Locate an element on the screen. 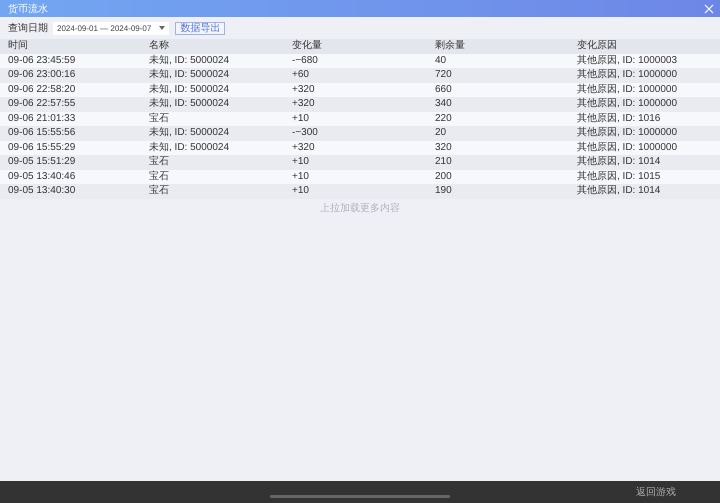 This screenshot has width=720, height=503. column-header: 变化原因 is located at coordinates (597, 46).